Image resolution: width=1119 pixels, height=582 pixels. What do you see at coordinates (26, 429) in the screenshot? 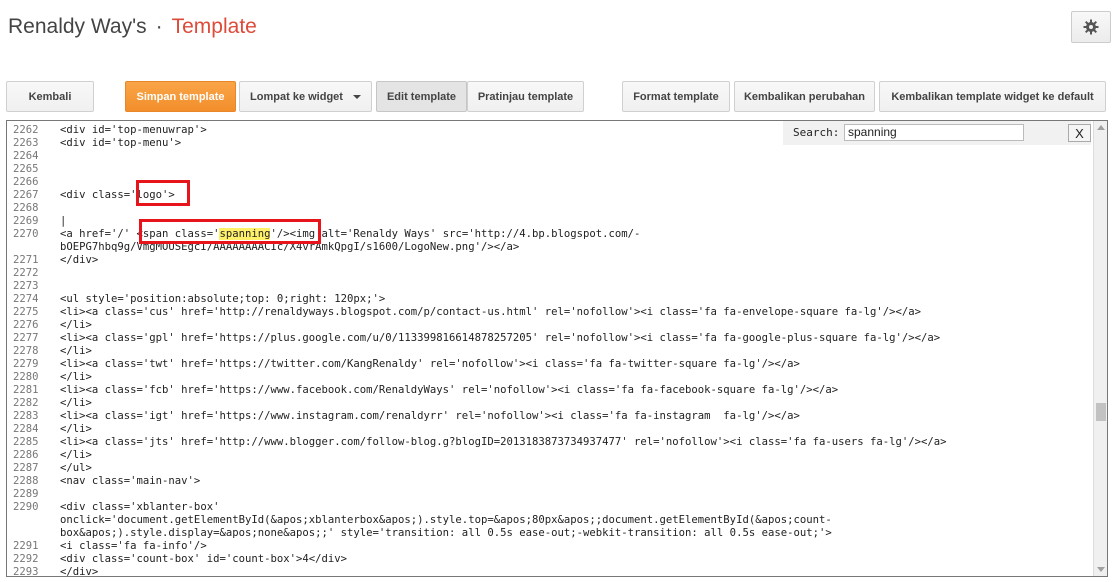
I see `line-number: 2284` at bounding box center [26, 429].